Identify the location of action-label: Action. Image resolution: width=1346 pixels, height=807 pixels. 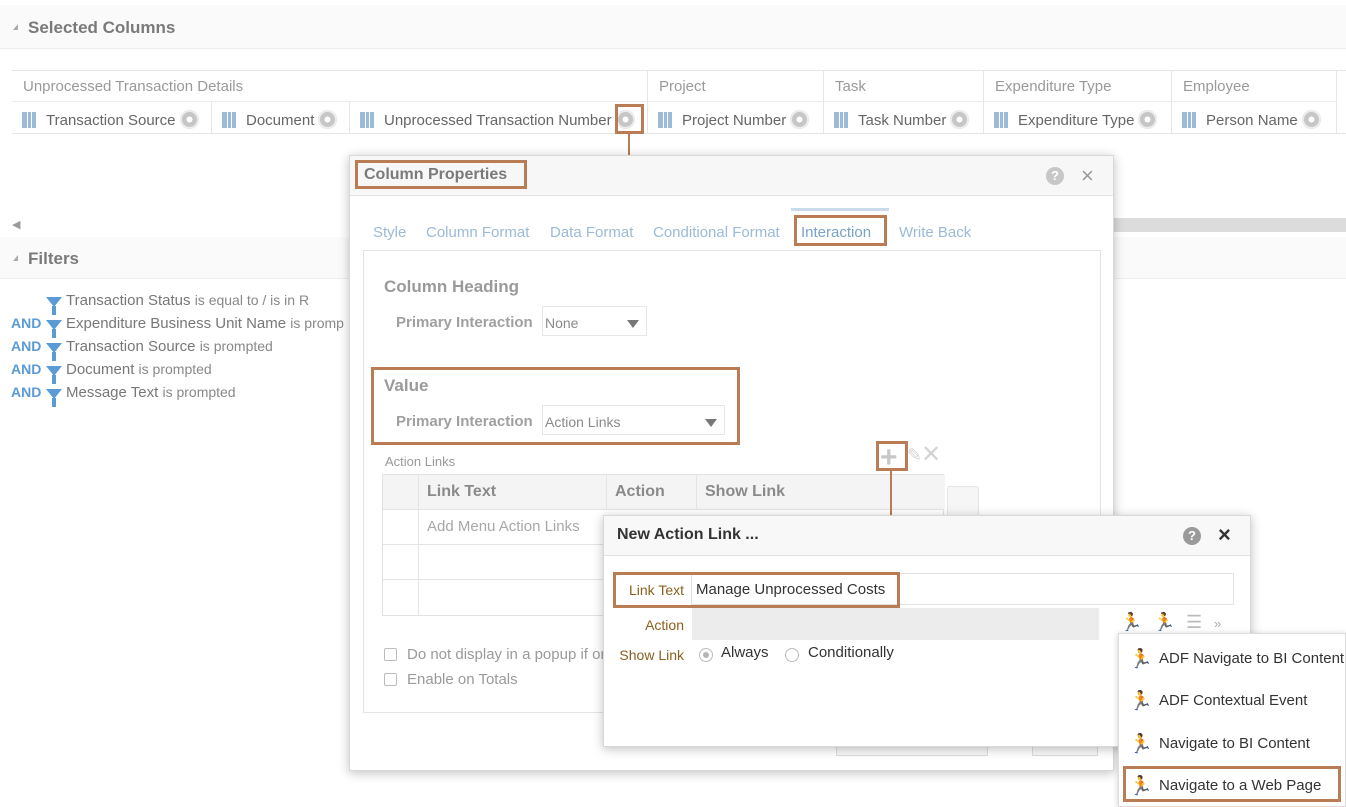
(664, 625).